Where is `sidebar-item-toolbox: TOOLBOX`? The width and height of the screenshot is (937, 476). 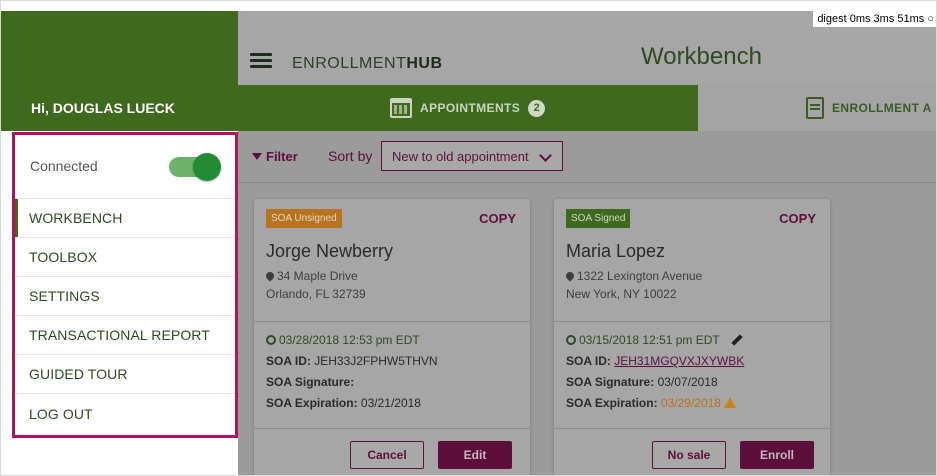 sidebar-item-toolbox: TOOLBOX is located at coordinates (125, 257).